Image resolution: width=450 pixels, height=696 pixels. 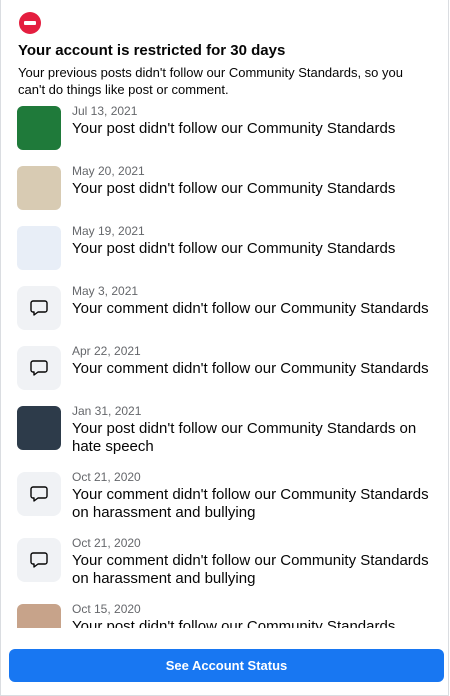 What do you see at coordinates (106, 351) in the screenshot?
I see `violation-date: Apr 22, 2021` at bounding box center [106, 351].